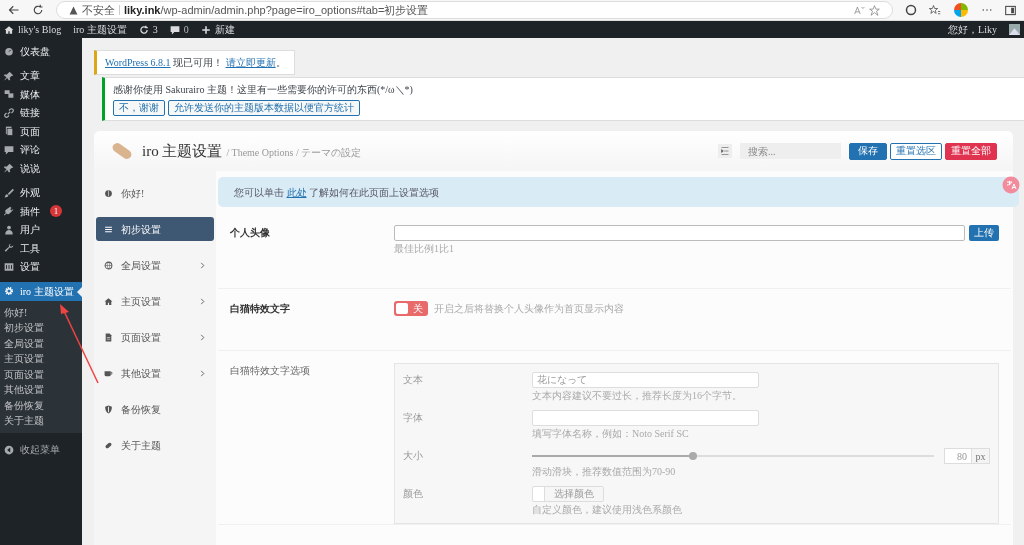 Image resolution: width=1024 pixels, height=545 pixels. What do you see at coordinates (9, 449) in the screenshot?
I see `collapse-icon` at bounding box center [9, 449].